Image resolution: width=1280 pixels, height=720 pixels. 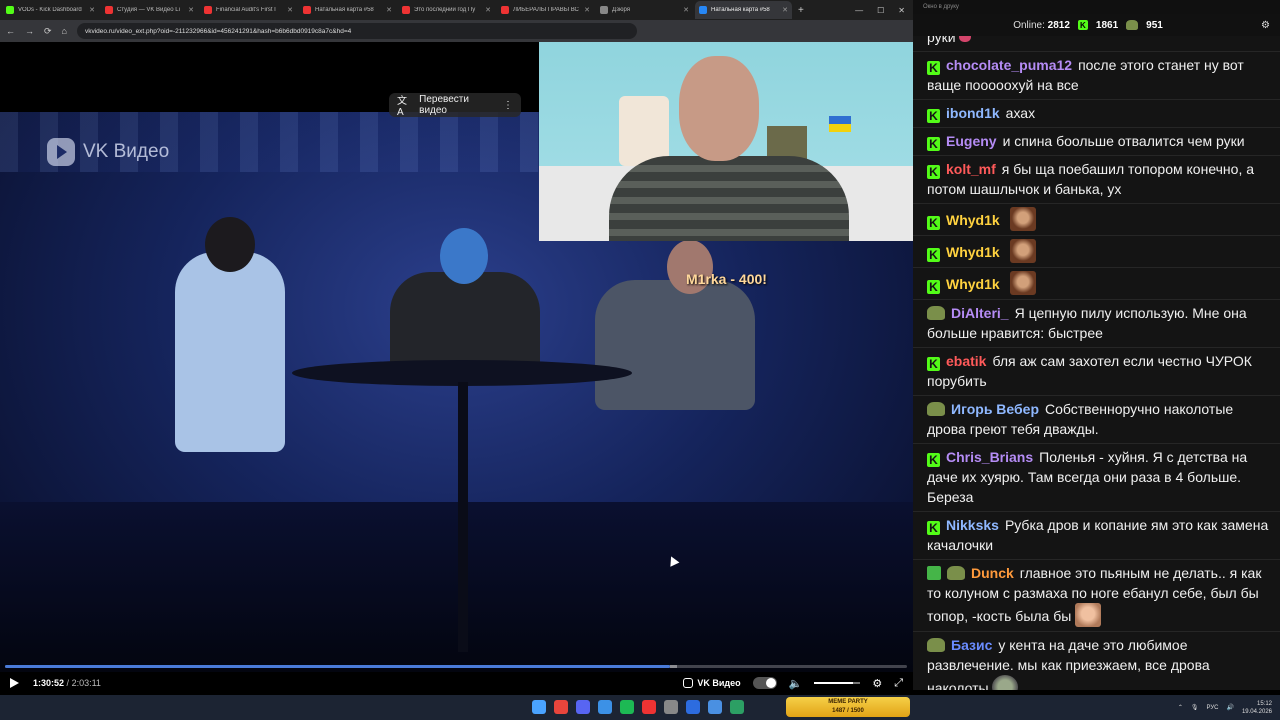 I want to click on chat-username: kolt_mf, so click(x=971, y=169).